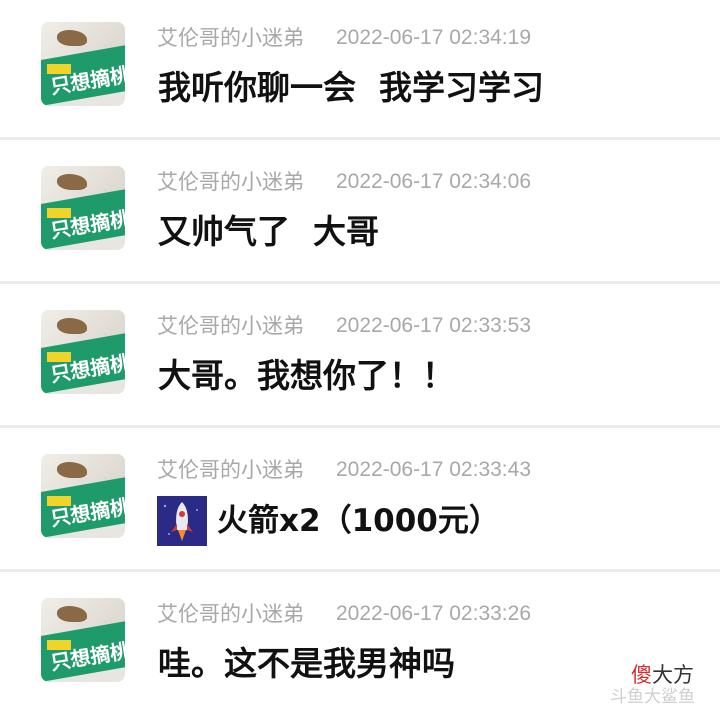 This screenshot has height=712, width=720. Describe the element at coordinates (433, 325) in the screenshot. I see `comment-timestamp: 2022-06-17 02:33:53` at that location.